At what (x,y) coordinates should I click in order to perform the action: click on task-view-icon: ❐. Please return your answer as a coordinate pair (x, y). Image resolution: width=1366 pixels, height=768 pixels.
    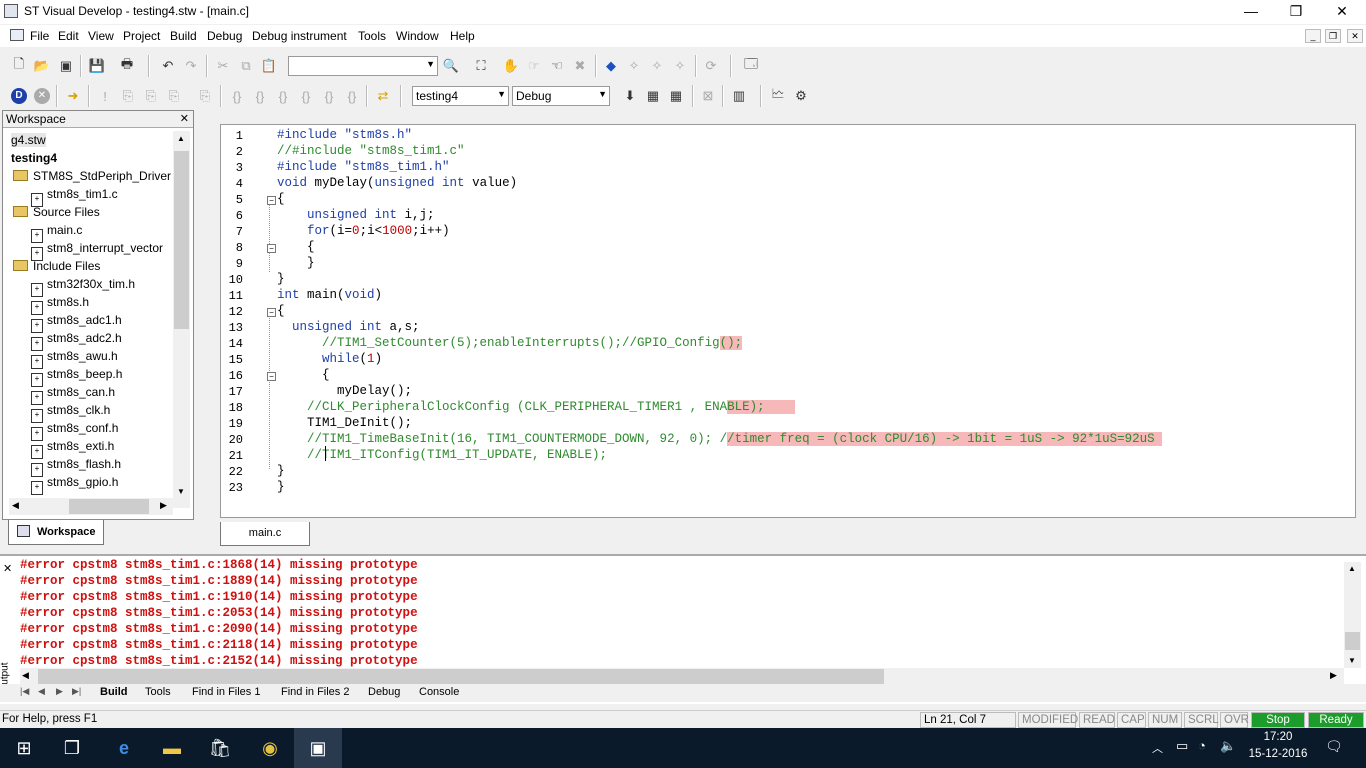
    Looking at the image, I should click on (72, 748).